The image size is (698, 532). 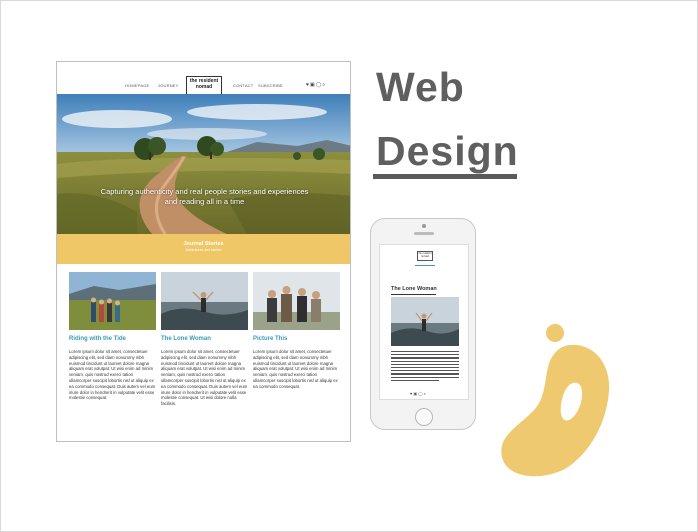 What do you see at coordinates (413, 294) in the screenshot?
I see `mobile-title-rule` at bounding box center [413, 294].